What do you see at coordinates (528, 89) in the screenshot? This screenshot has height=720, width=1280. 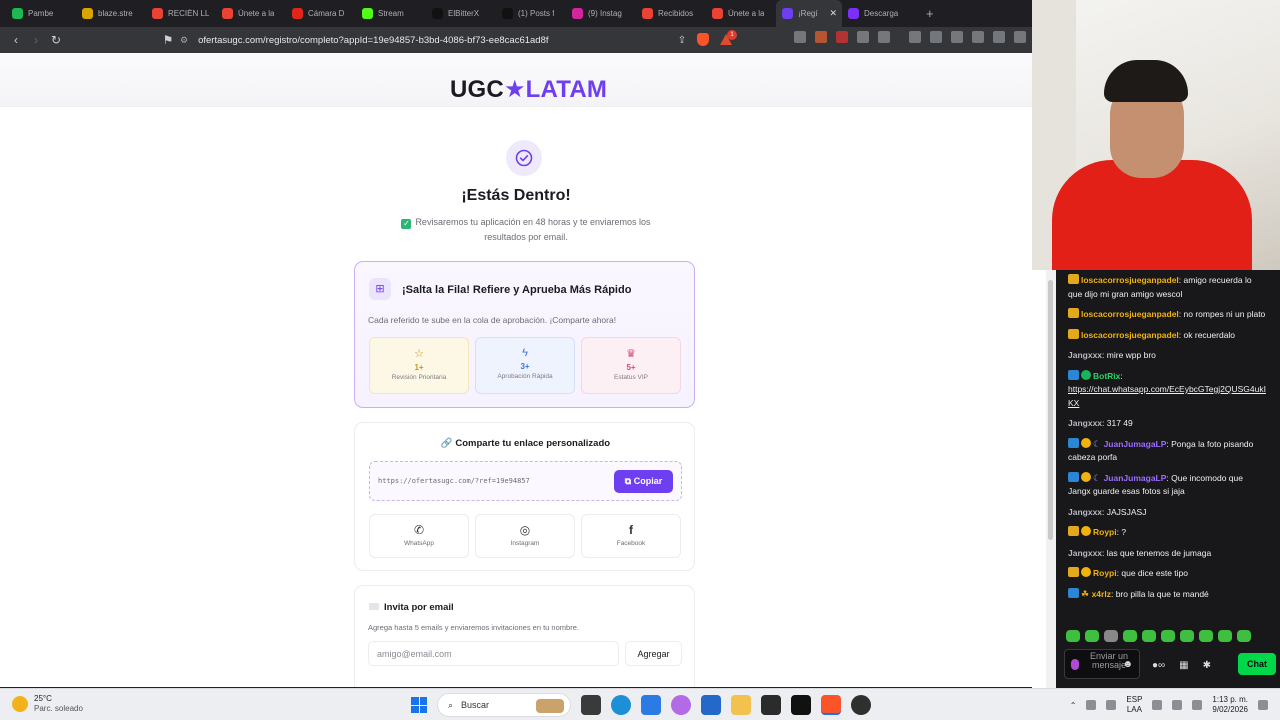 I see `site-logo: UGC★LATAM` at bounding box center [528, 89].